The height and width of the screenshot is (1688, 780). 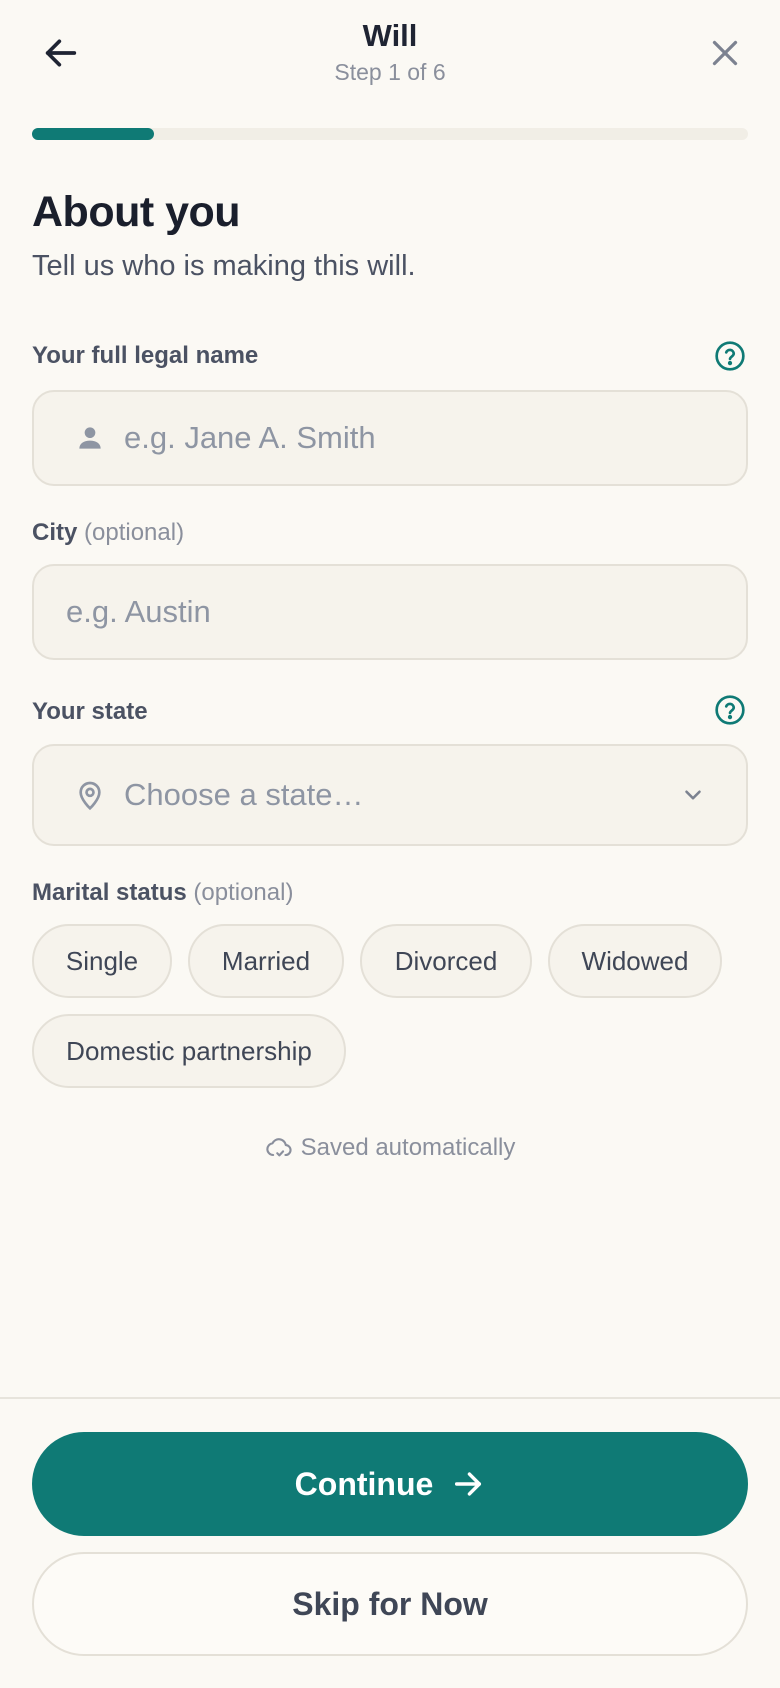 What do you see at coordinates (446, 961) in the screenshot?
I see `marital-option-divorced: Divorced` at bounding box center [446, 961].